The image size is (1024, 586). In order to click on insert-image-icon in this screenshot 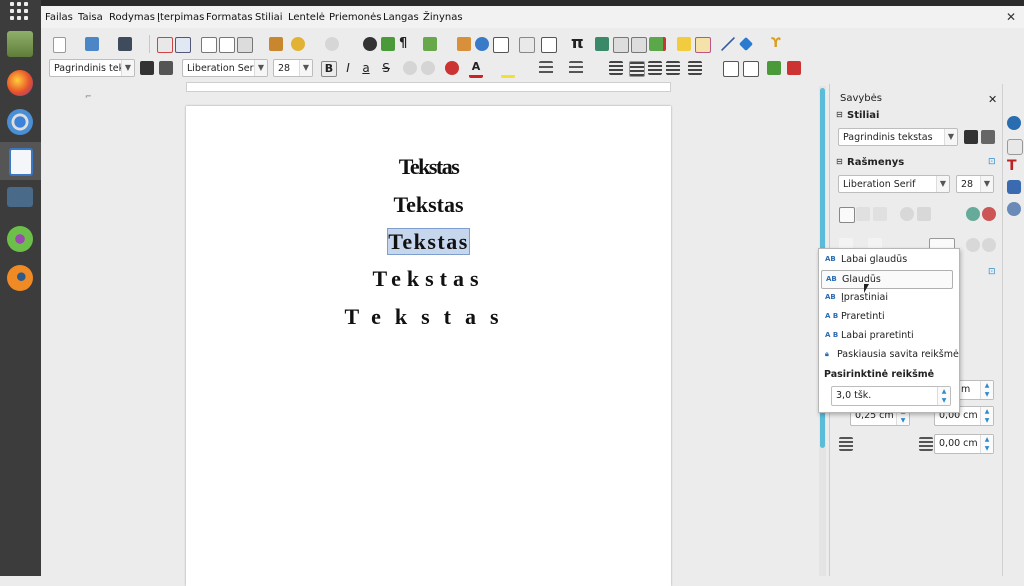, I will do `click(464, 44)`.